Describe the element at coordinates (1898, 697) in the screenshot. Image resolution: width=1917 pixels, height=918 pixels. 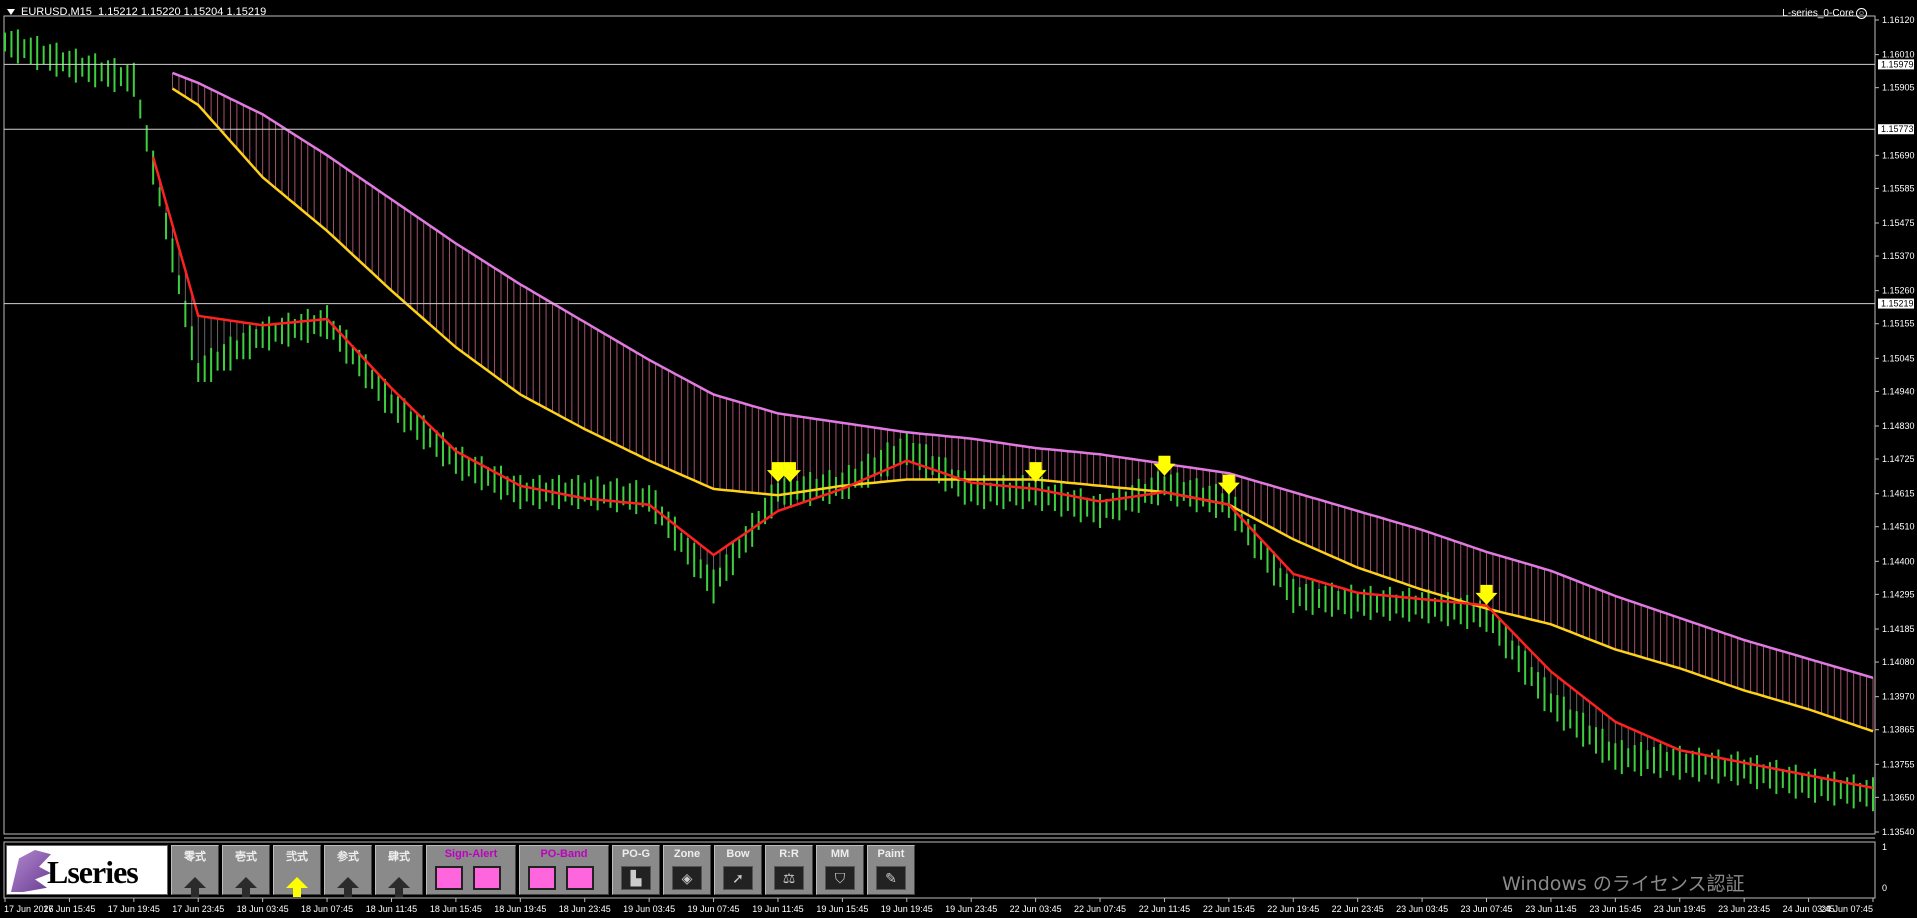
I see `price-tick-label: 1.13970` at that location.